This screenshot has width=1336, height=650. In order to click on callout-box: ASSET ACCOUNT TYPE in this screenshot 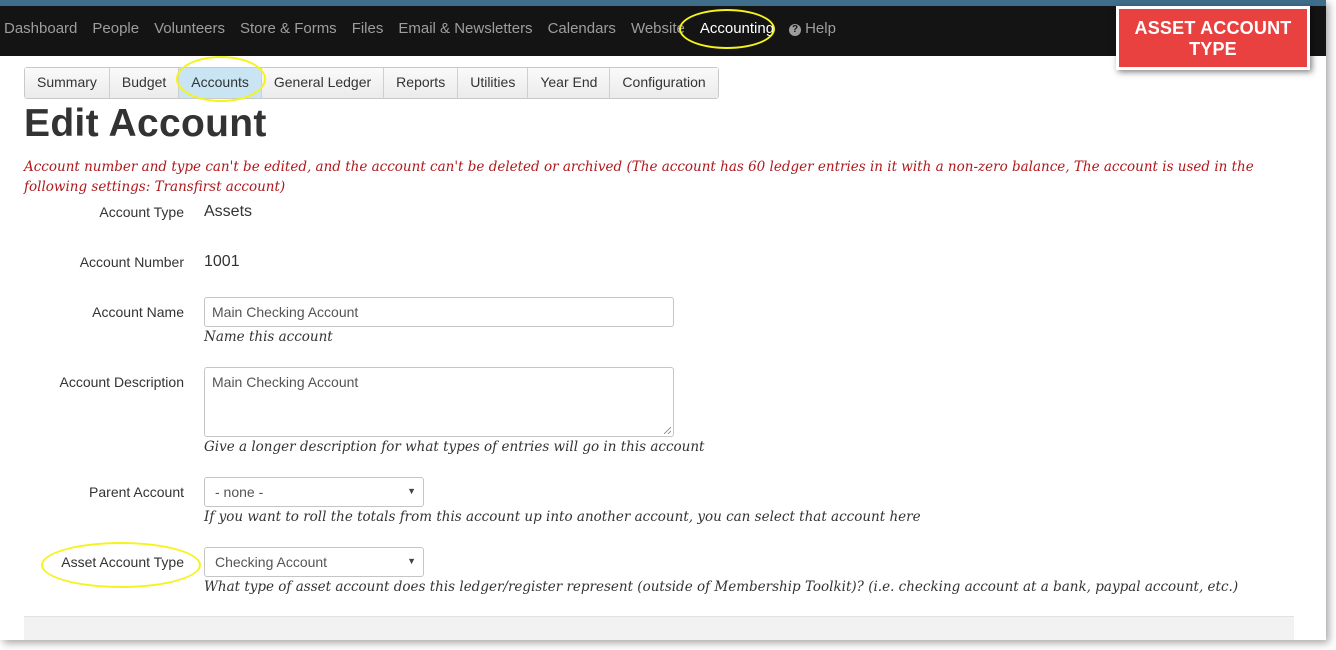, I will do `click(1213, 38)`.